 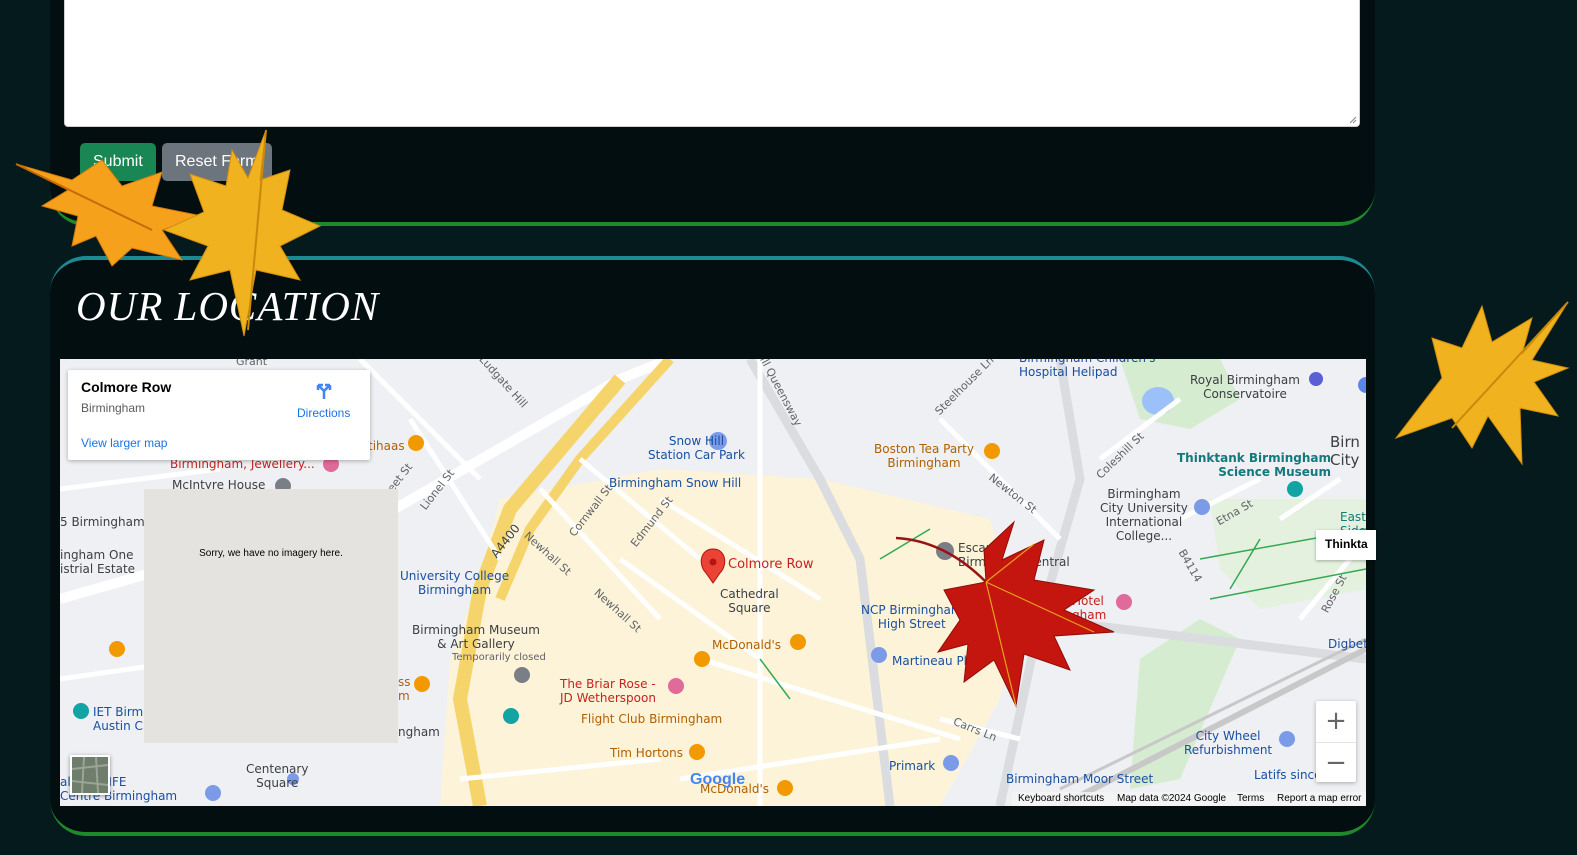 What do you see at coordinates (675, 483) in the screenshot?
I see `label-snow-hill-station: Birmingham Snow Hill` at bounding box center [675, 483].